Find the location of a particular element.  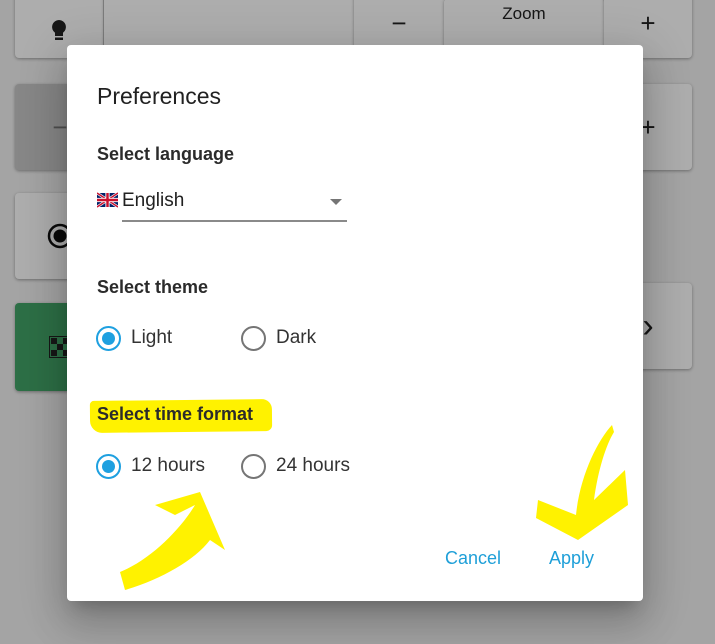

language-value: English is located at coordinates (153, 200).